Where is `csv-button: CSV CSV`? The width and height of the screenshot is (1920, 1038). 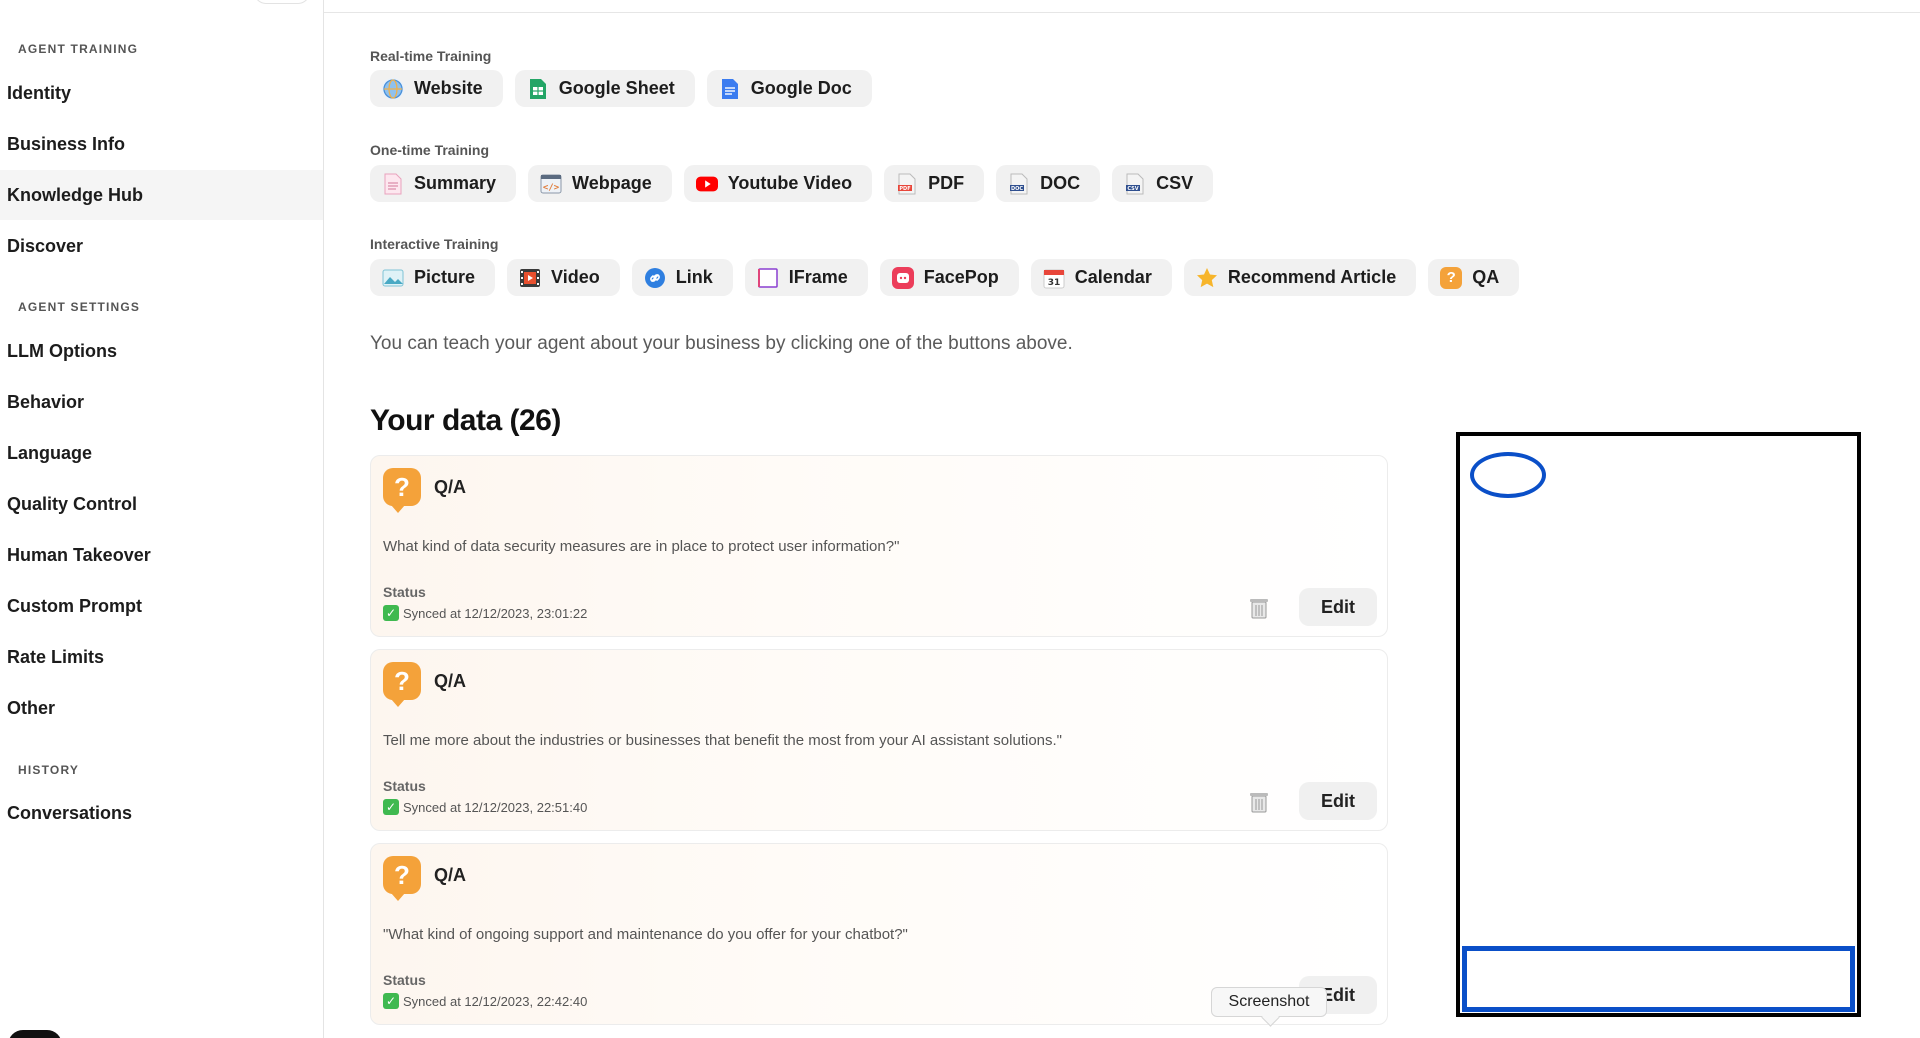 csv-button: CSV CSV is located at coordinates (1163, 183).